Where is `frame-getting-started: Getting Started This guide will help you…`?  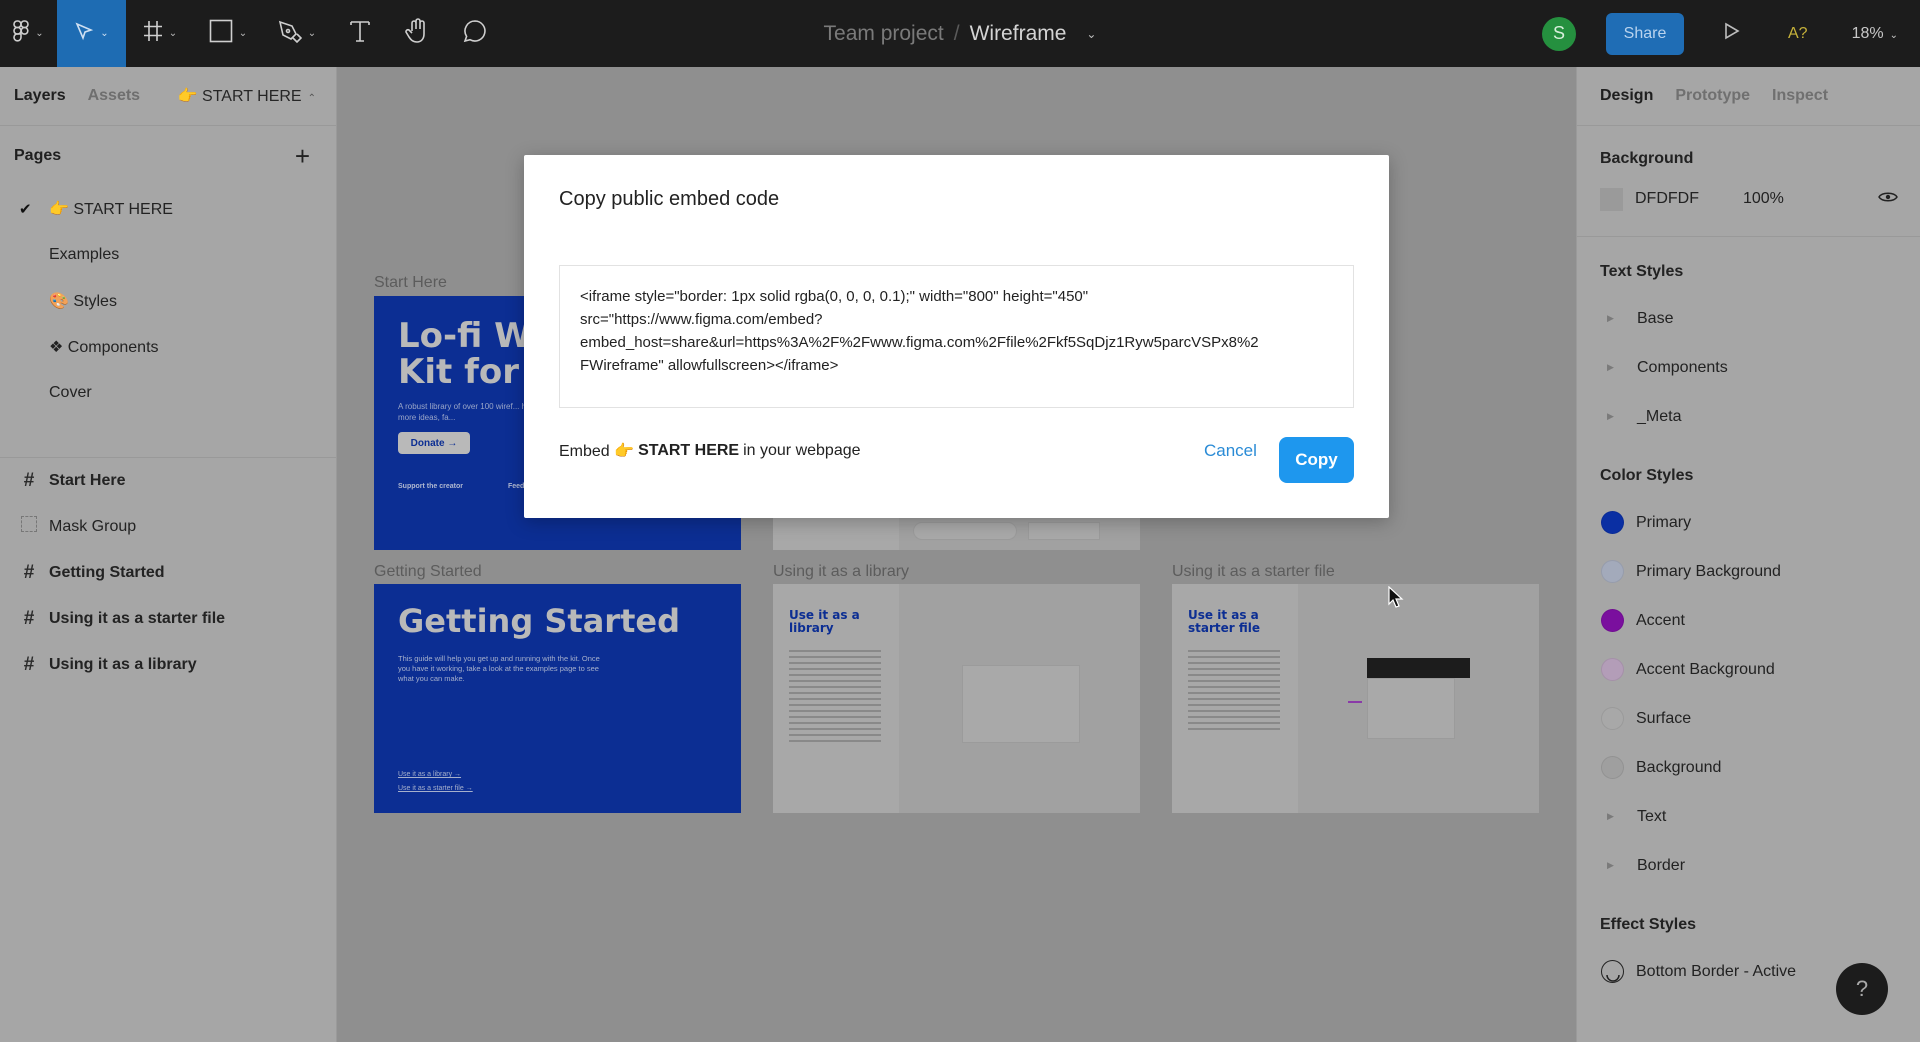
frame-getting-started: Getting Started This guide will help you… is located at coordinates (557, 698).